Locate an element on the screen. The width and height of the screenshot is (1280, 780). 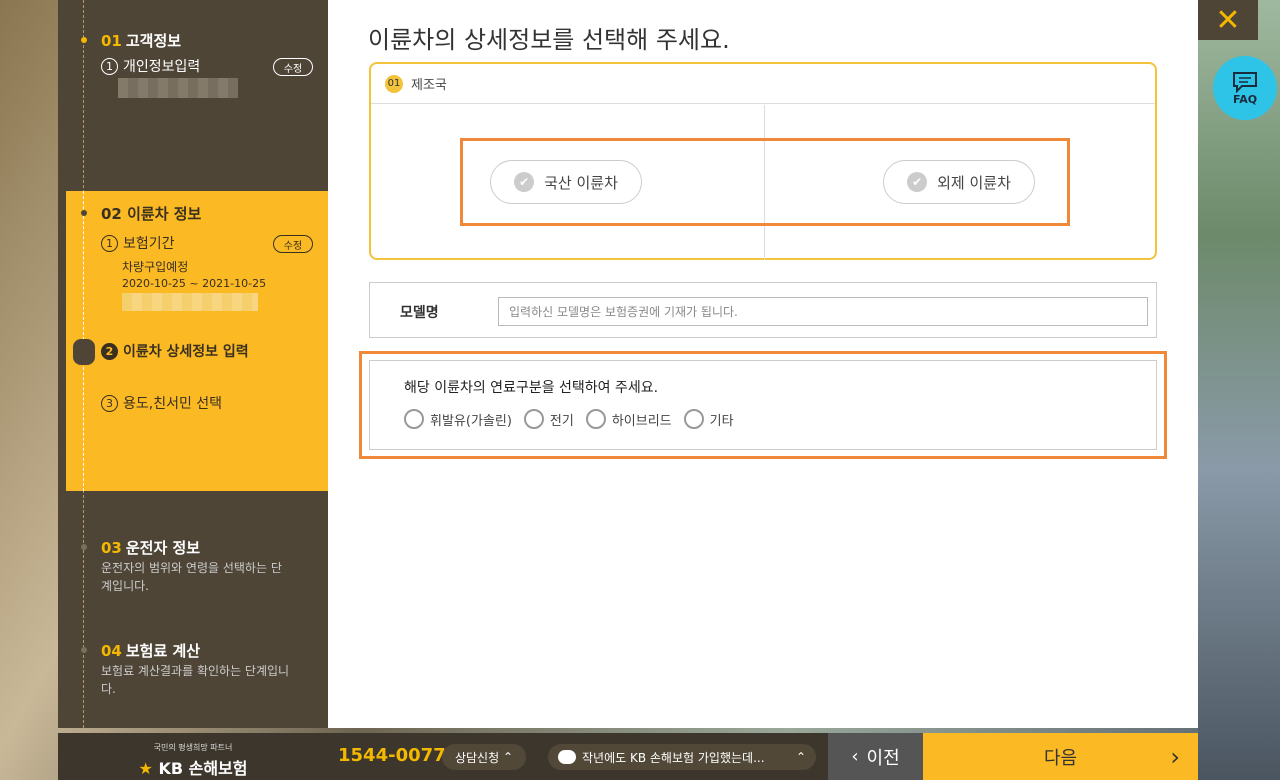
close-icon: ✕ is located at coordinates (1228, 20).